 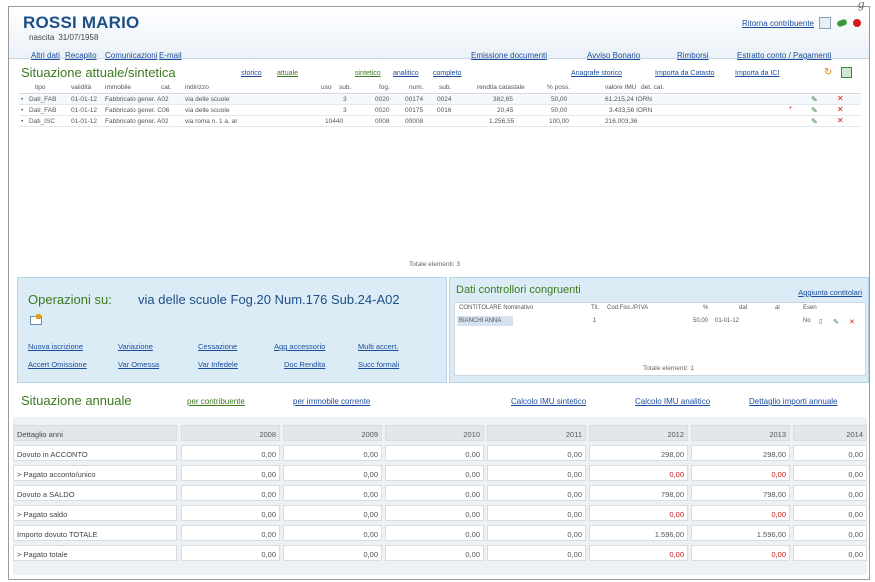 What do you see at coordinates (207, 99) in the screenshot?
I see `cell-indirizzo: via delle scuole` at bounding box center [207, 99].